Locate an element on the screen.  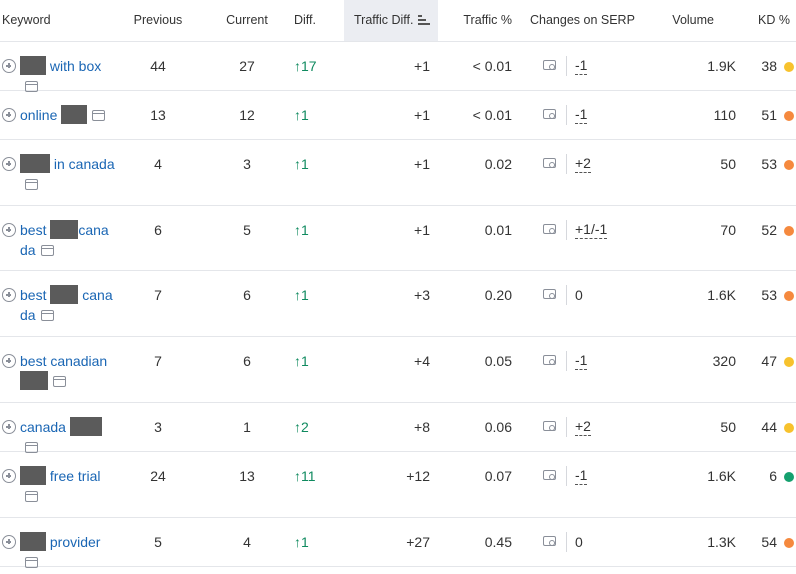
traffic-percent: 0.01 is located at coordinates (498, 230).